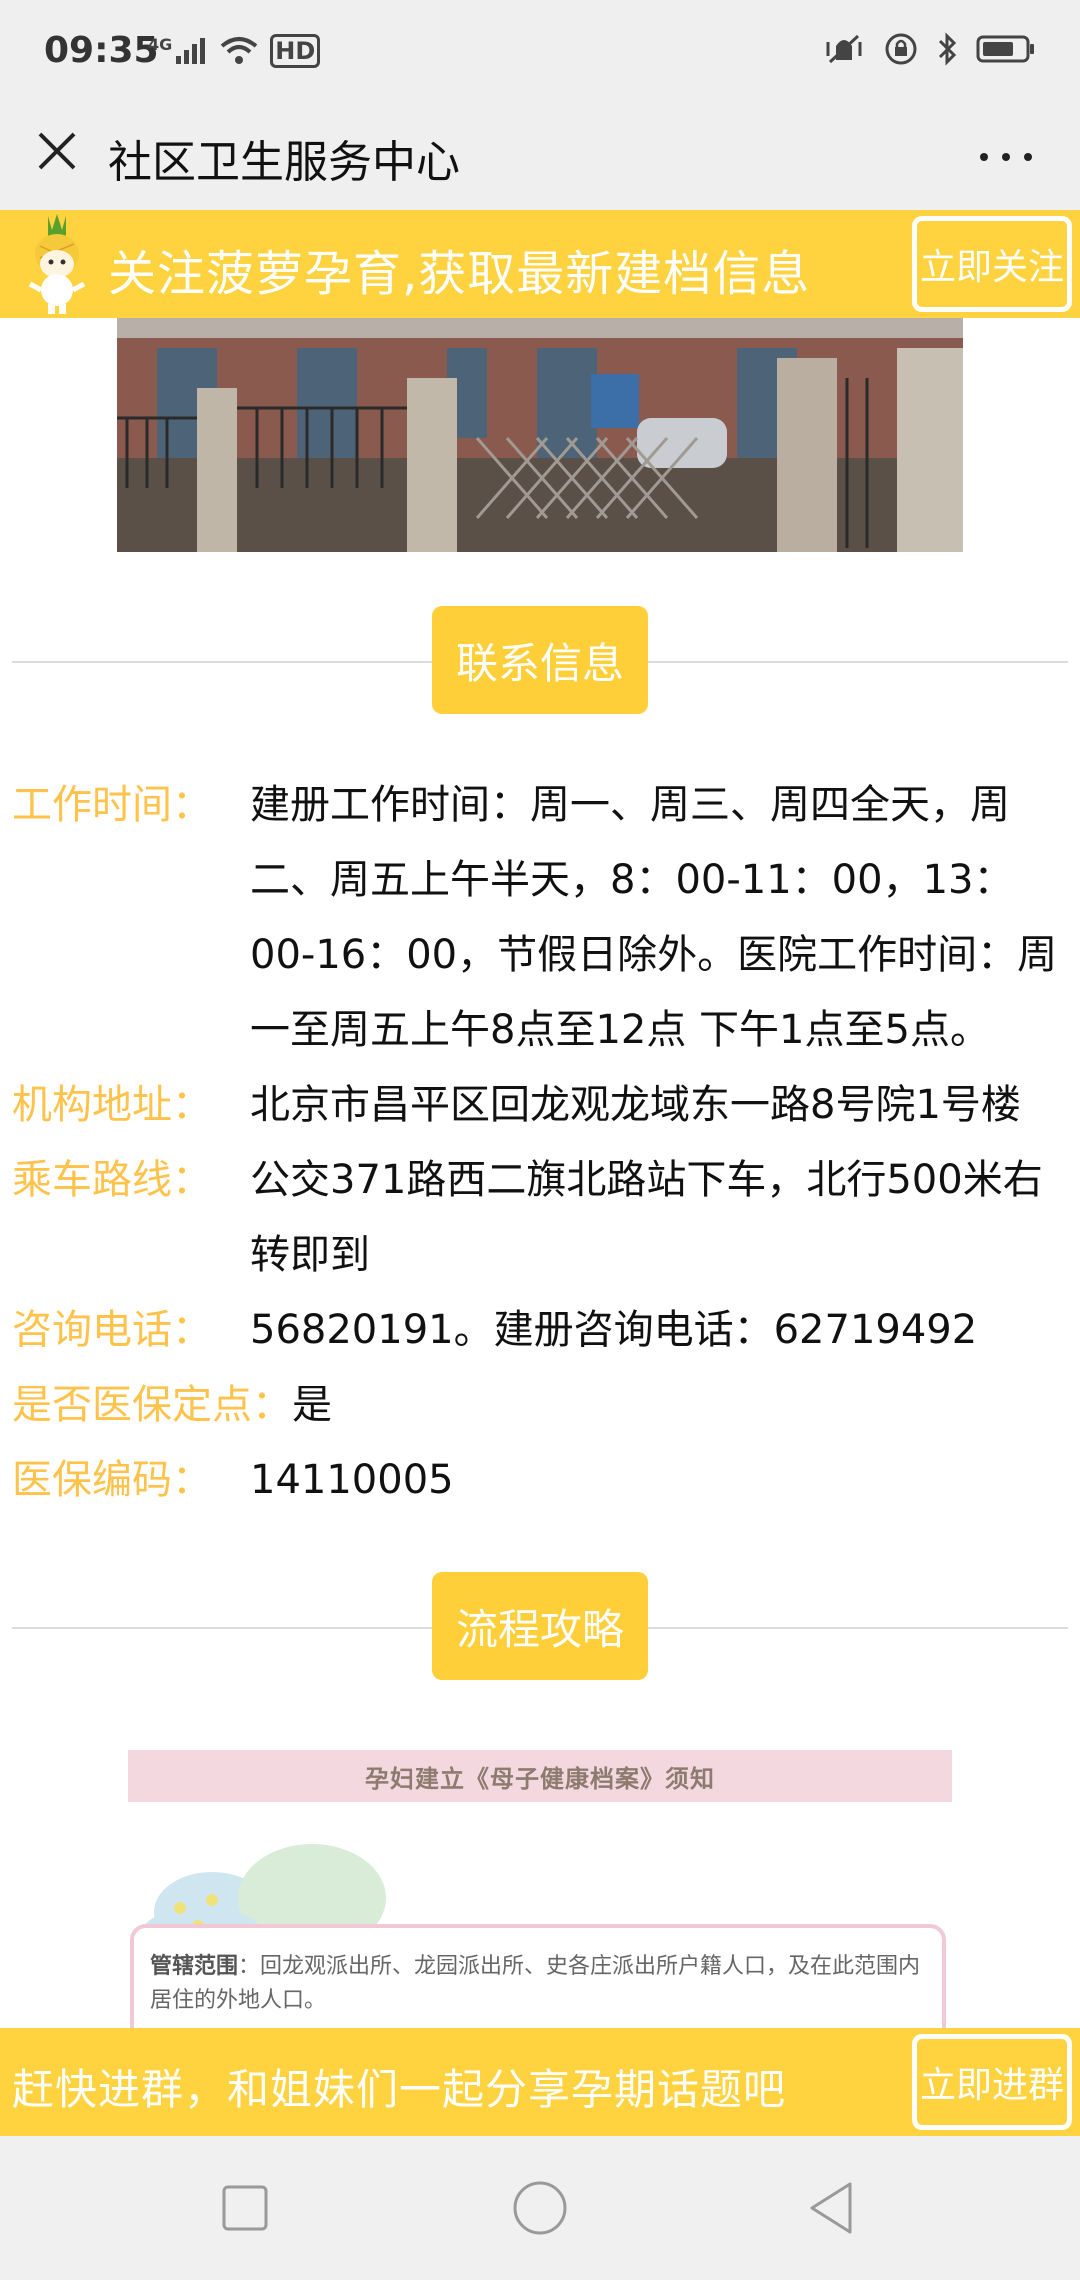  I want to click on join-group-button: 立即进群, so click(992, 2082).